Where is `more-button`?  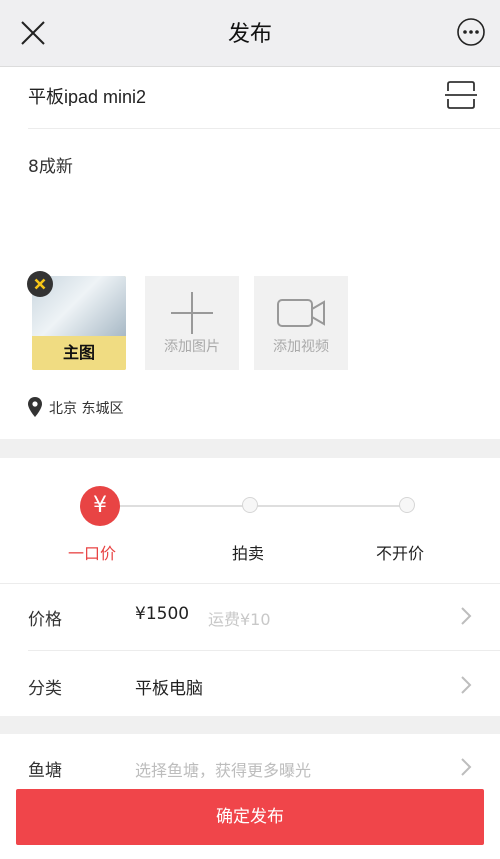 more-button is located at coordinates (471, 32).